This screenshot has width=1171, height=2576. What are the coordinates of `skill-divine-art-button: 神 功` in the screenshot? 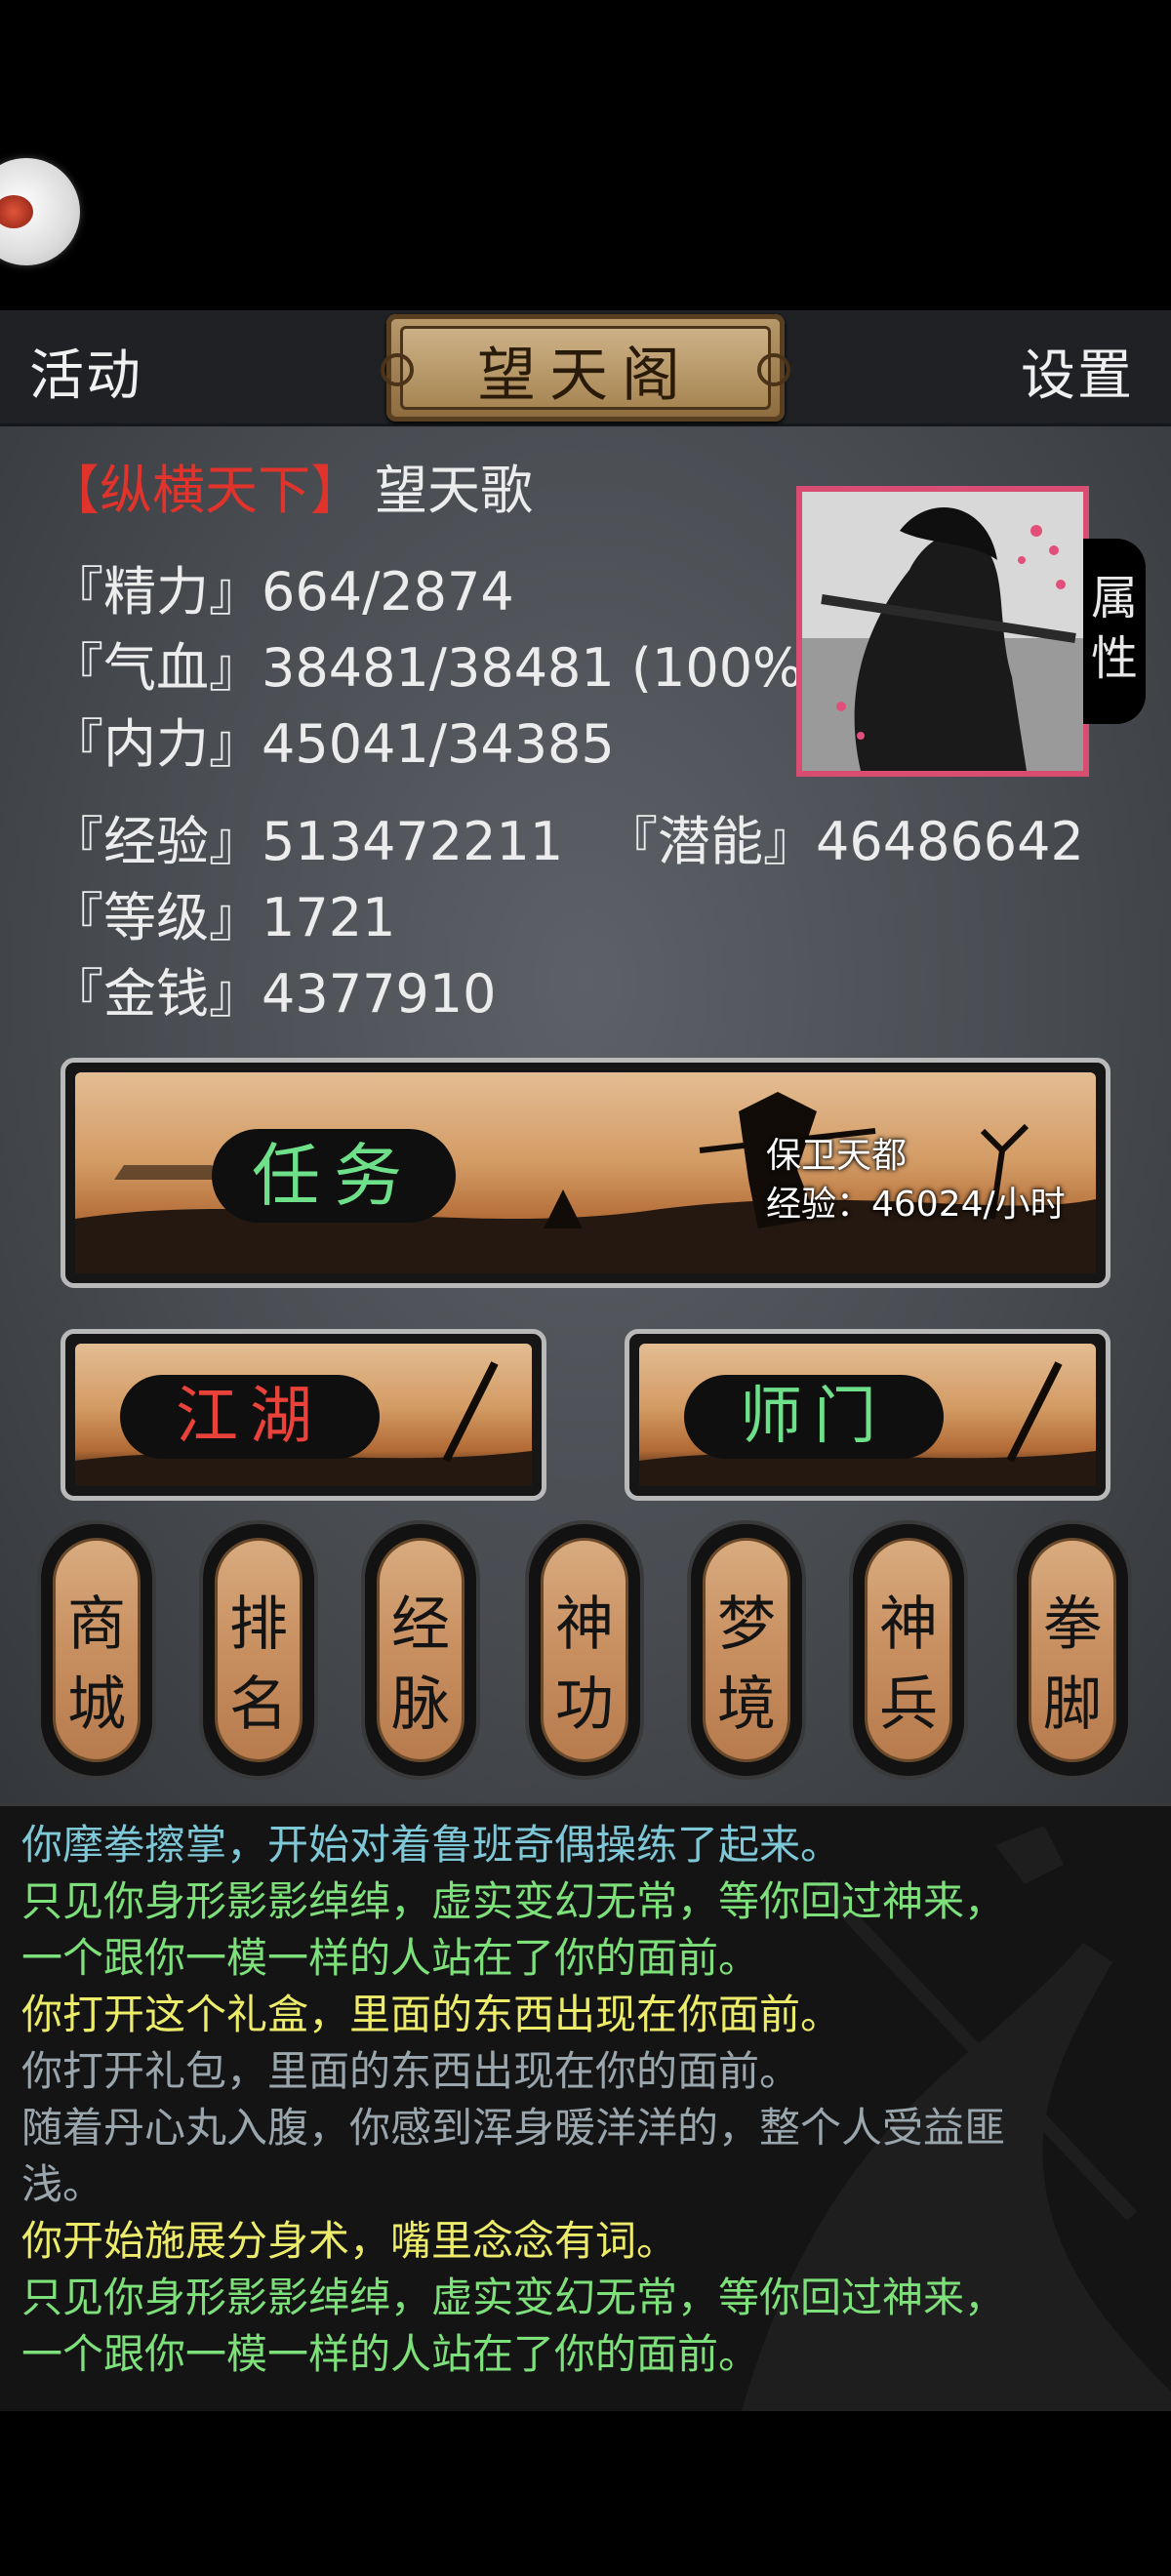 It's located at (584, 1650).